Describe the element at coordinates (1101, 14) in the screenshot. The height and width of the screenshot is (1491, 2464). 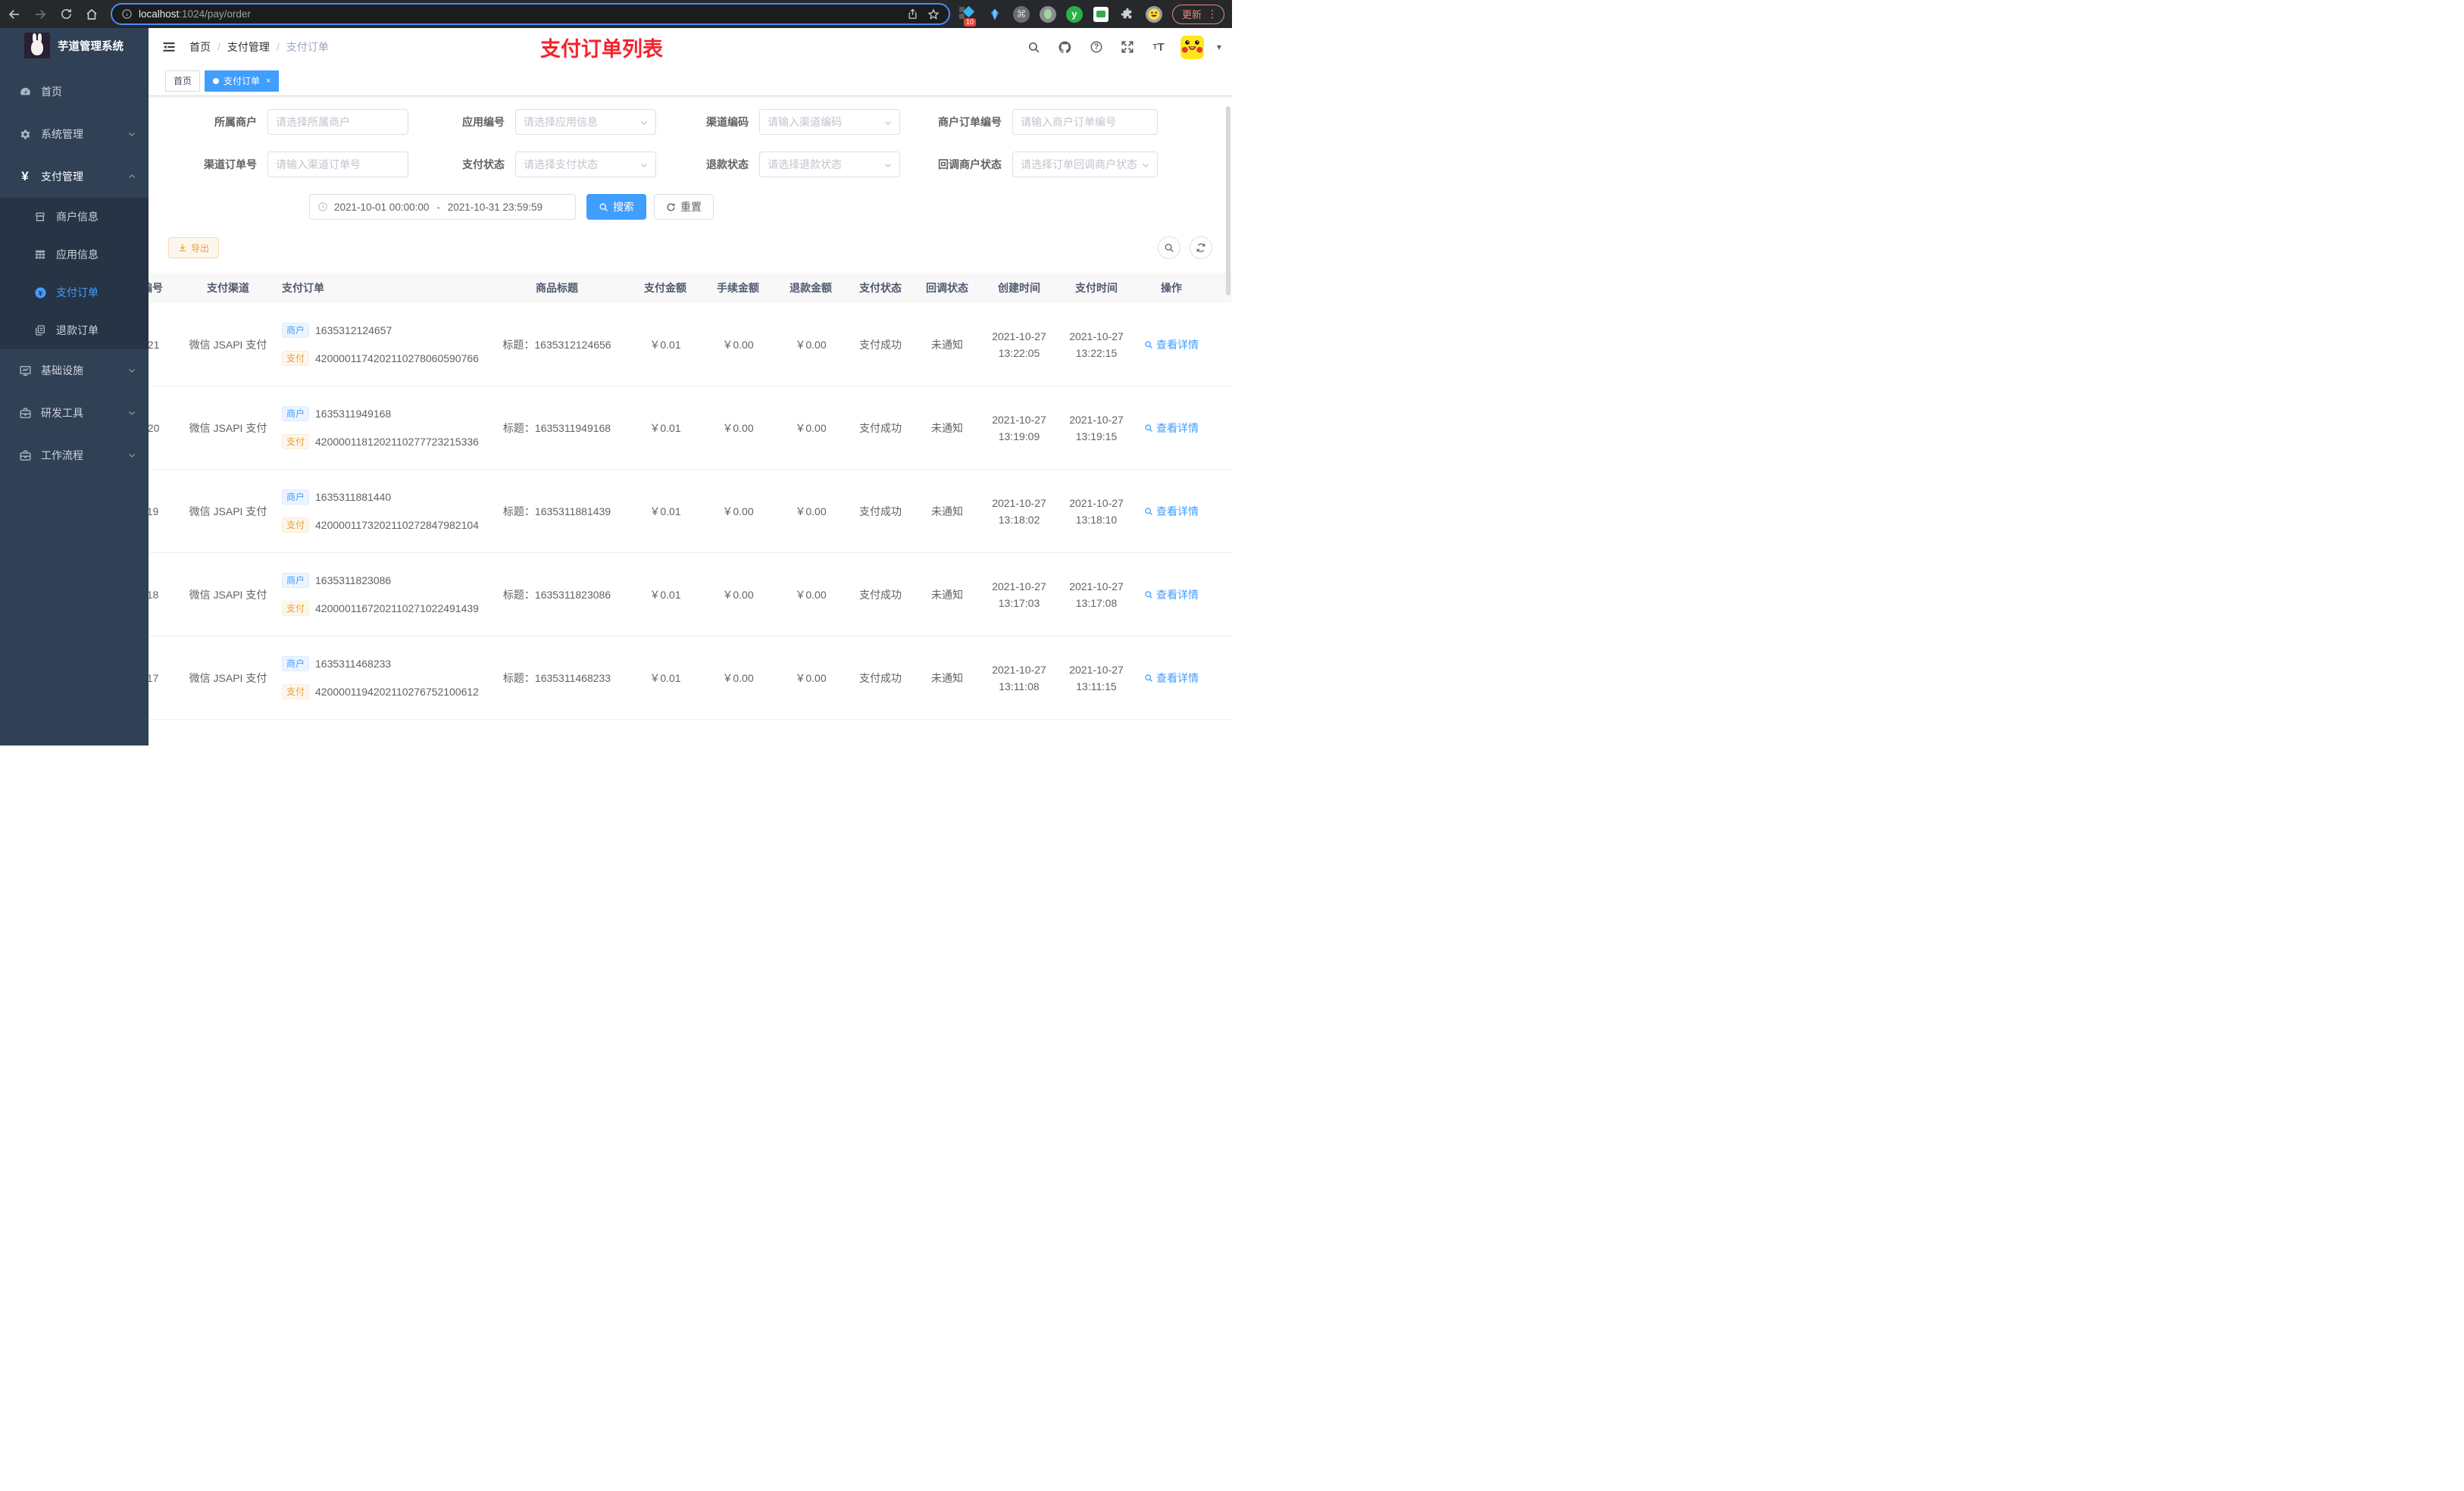
I see `chat-extension-icon` at that location.